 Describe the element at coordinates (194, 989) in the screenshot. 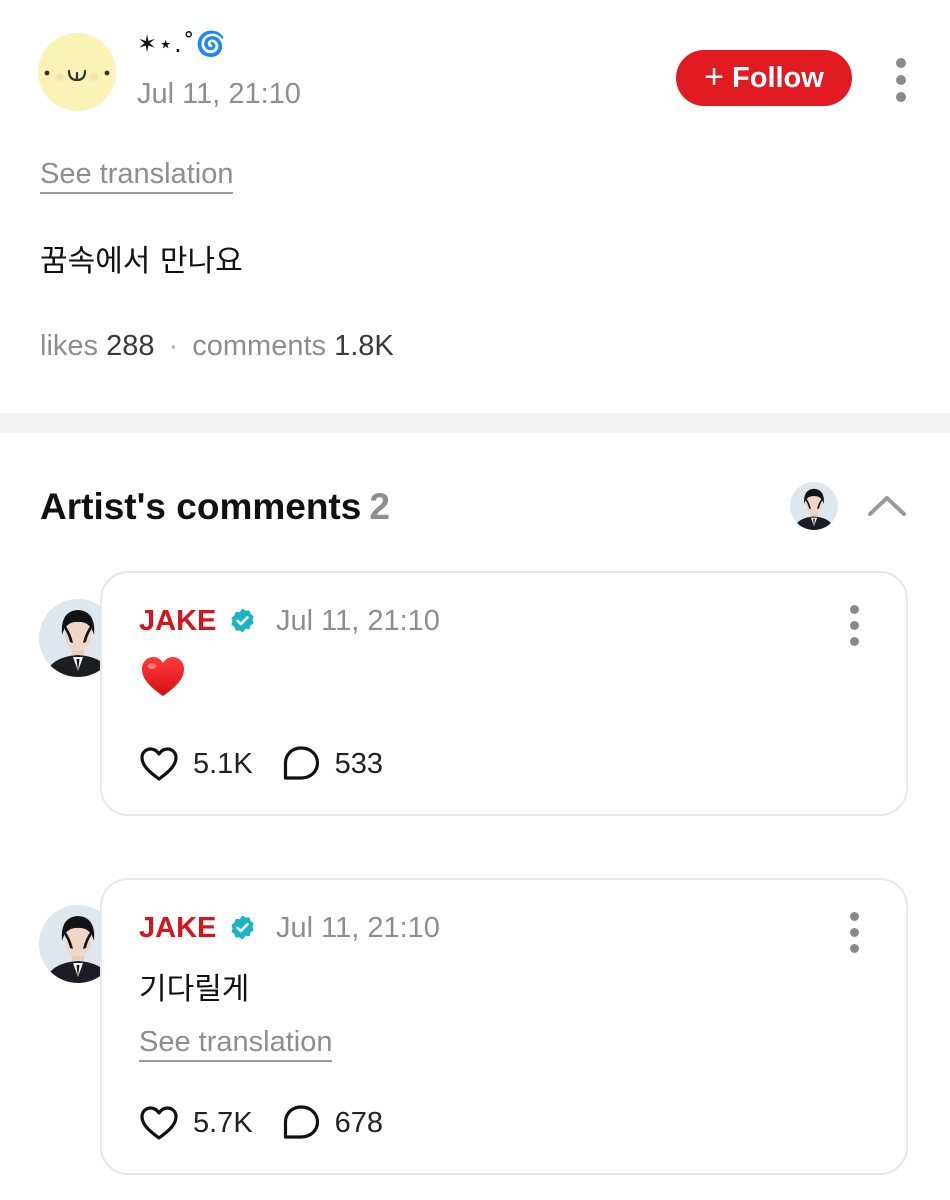

I see `comment-text: 기다릴게` at that location.